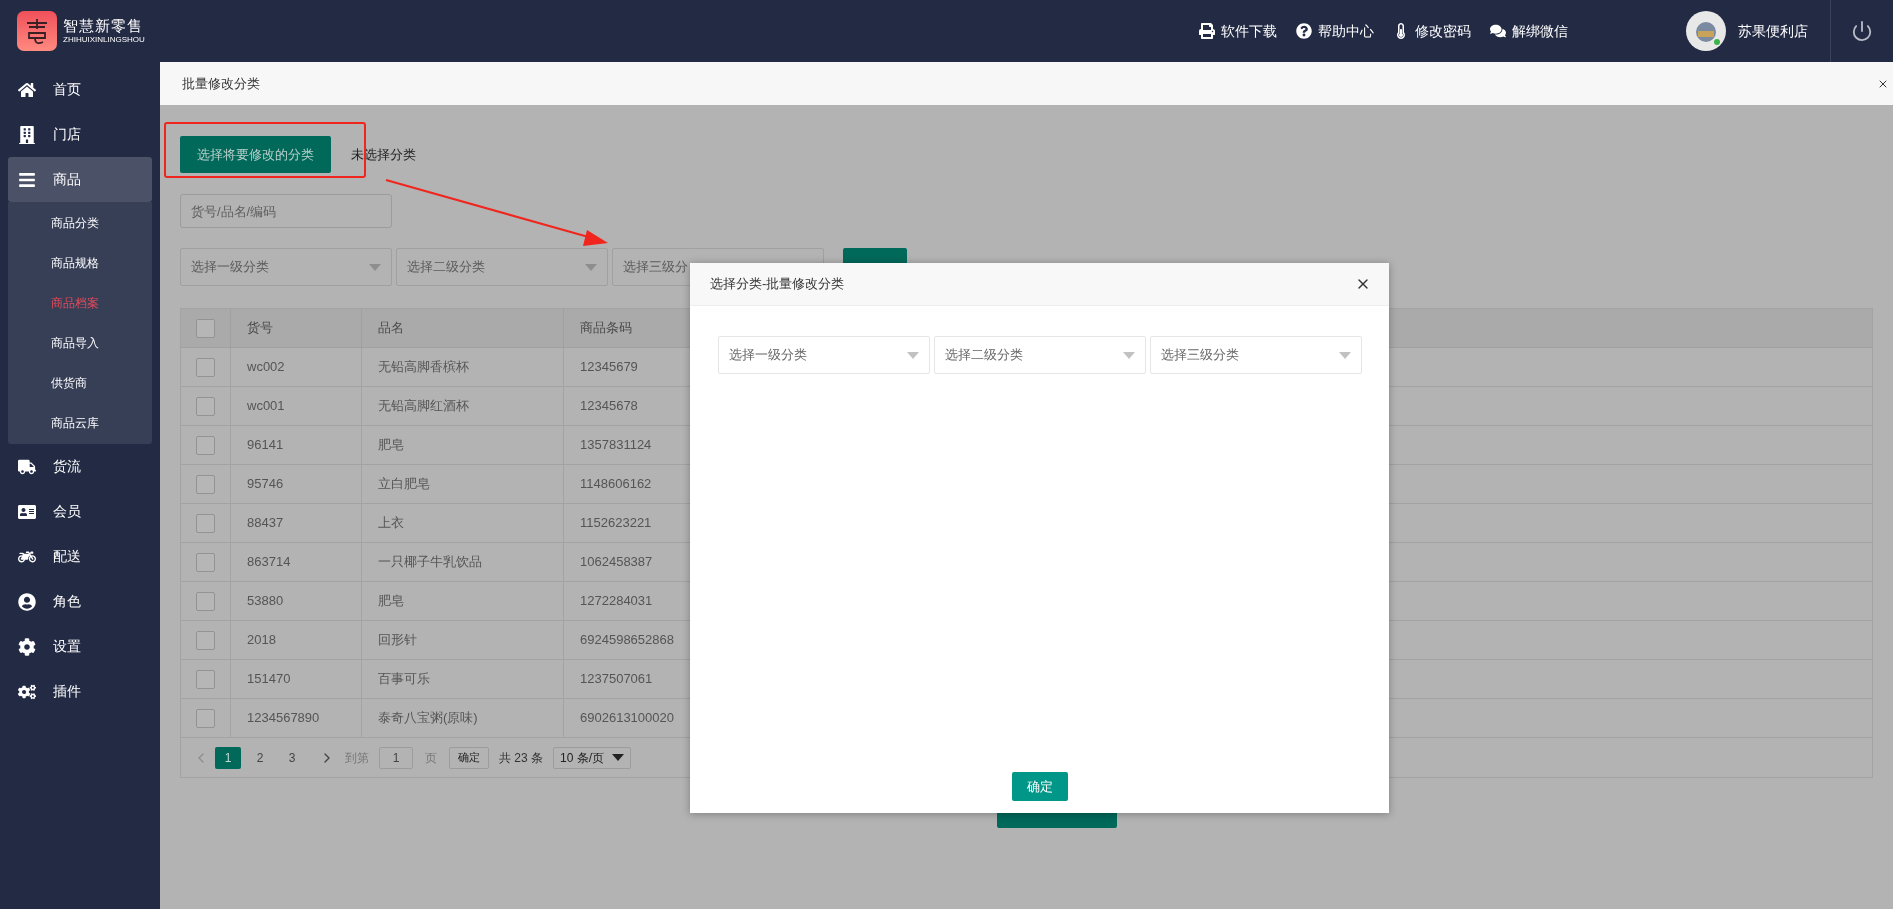  Describe the element at coordinates (265, 484) in the screenshot. I see `table-cell-text: 95746` at that location.